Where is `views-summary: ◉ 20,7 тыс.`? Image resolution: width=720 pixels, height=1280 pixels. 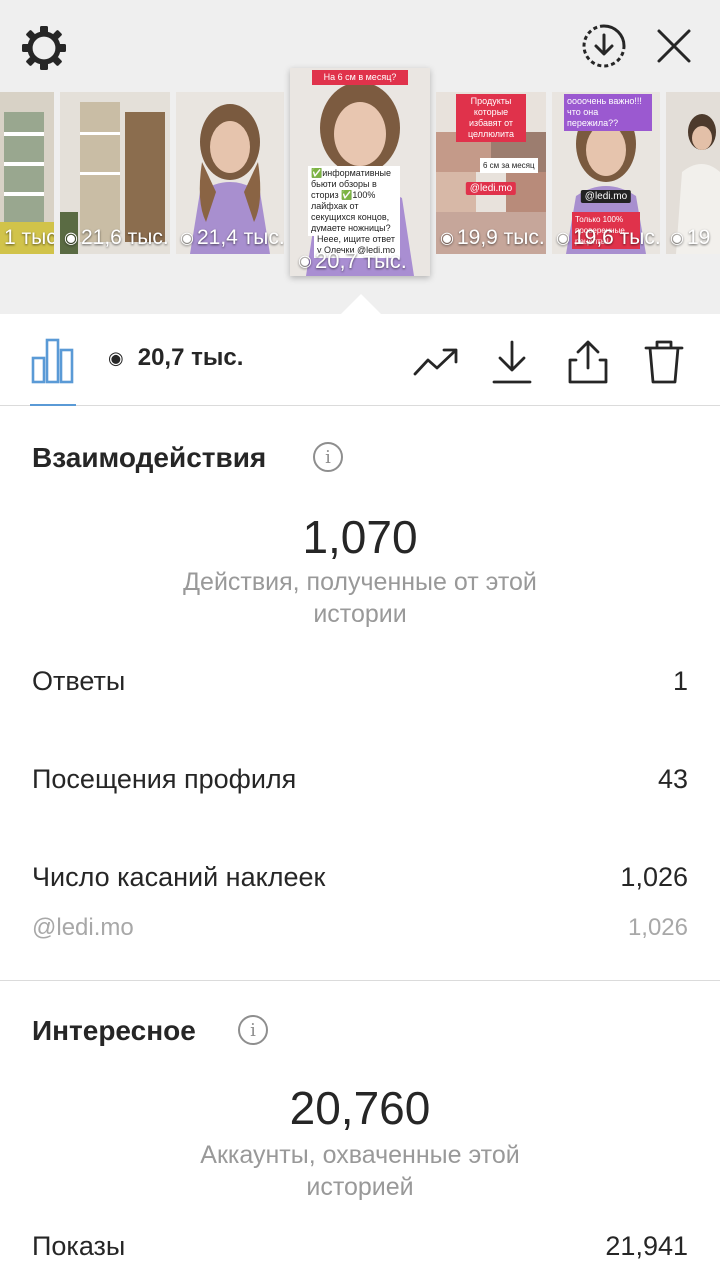 views-summary: ◉ 20,7 тыс. is located at coordinates (175, 358).